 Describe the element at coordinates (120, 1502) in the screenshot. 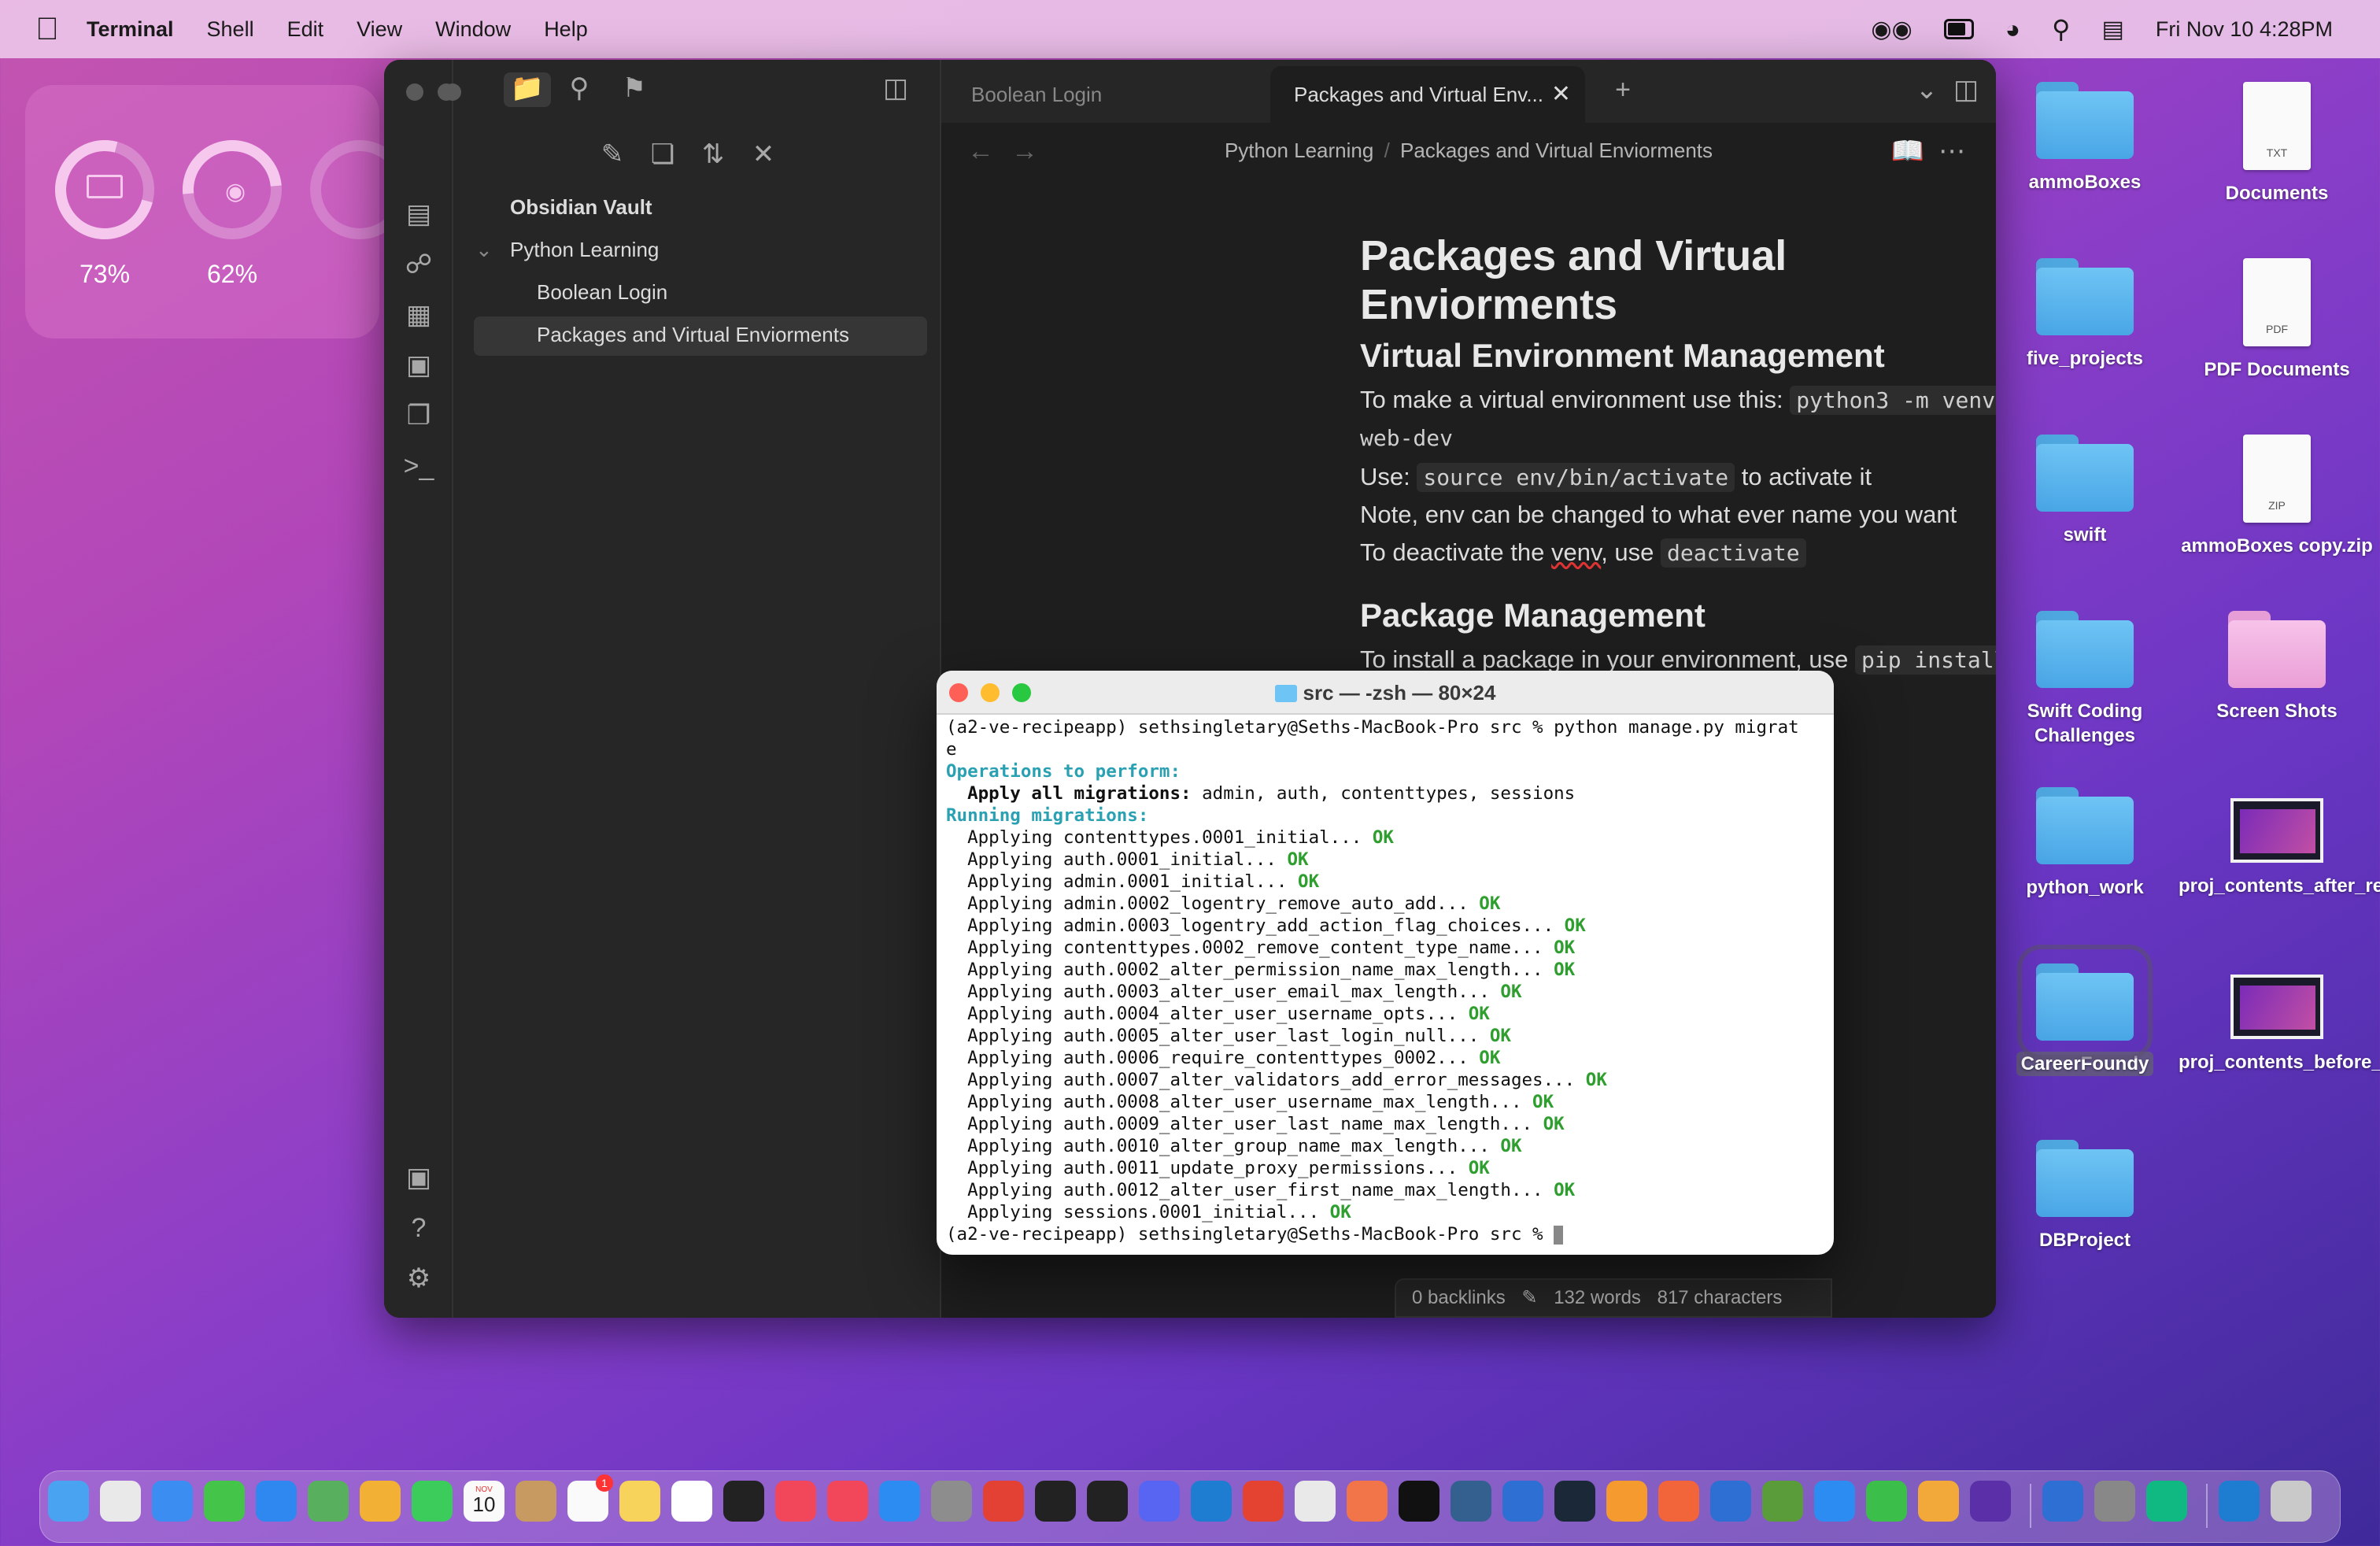

I see `dock-launchpad-icon` at that location.